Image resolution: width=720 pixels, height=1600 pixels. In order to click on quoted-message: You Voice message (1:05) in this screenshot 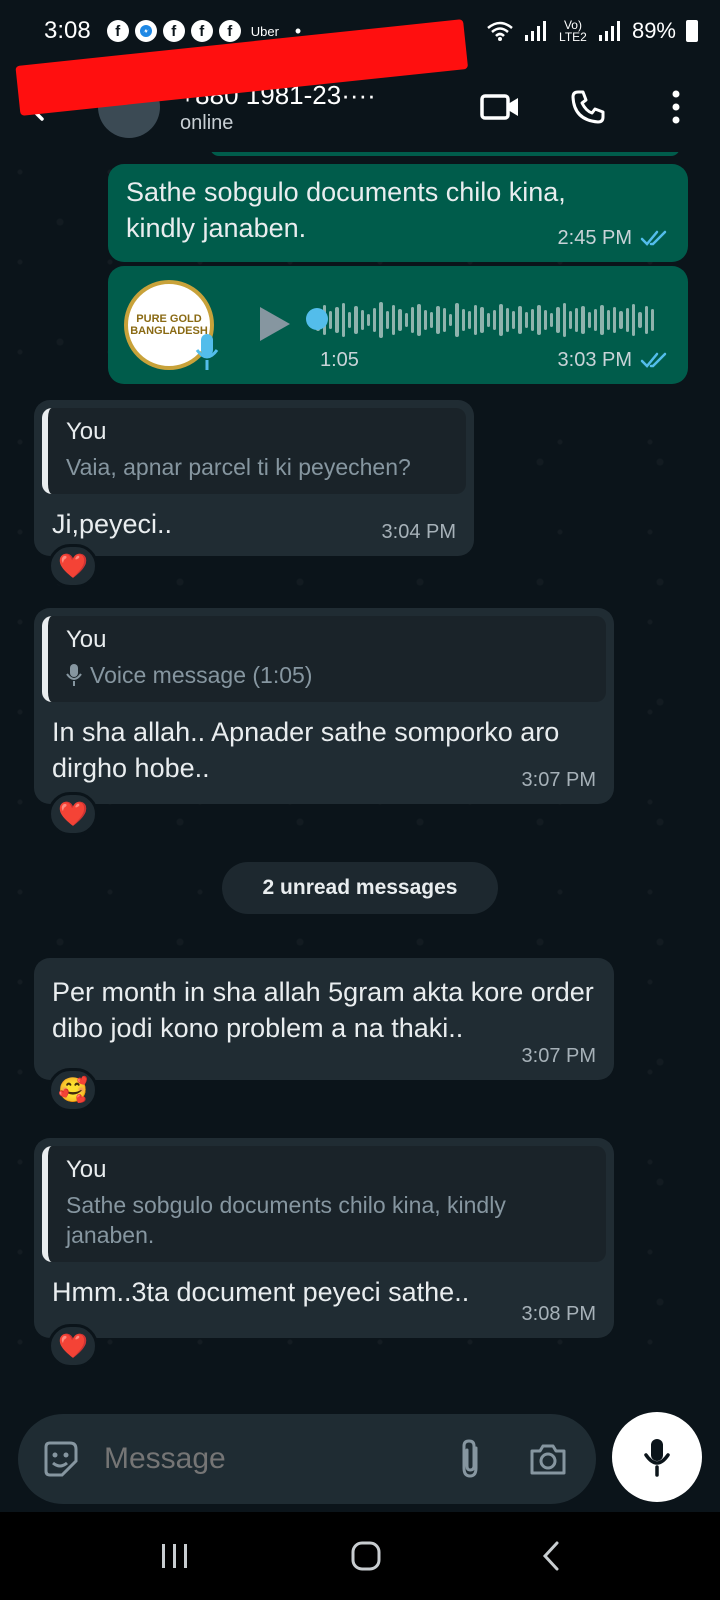, I will do `click(324, 659)`.